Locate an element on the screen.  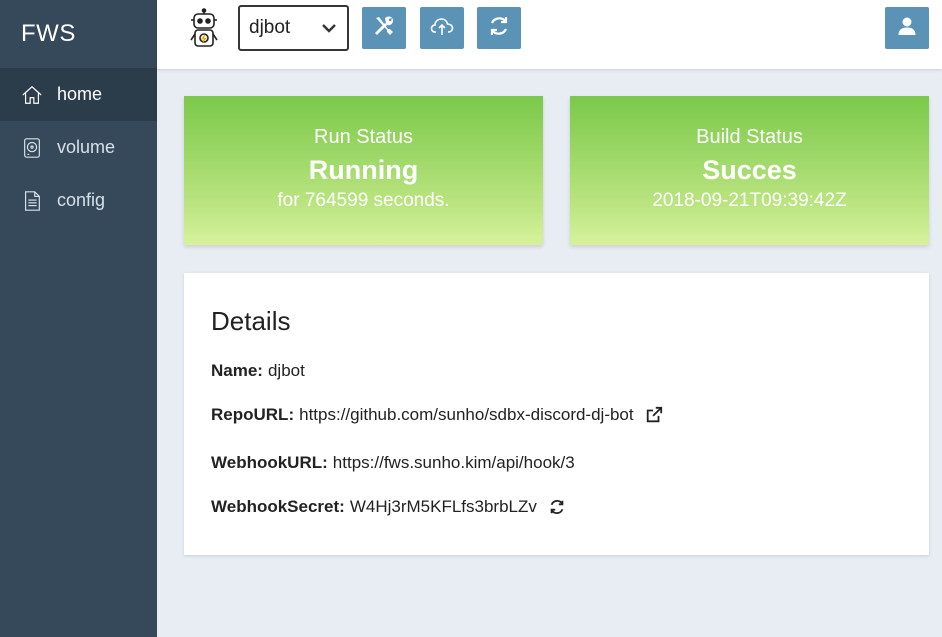
regenerate-secret-icon is located at coordinates (557, 507).